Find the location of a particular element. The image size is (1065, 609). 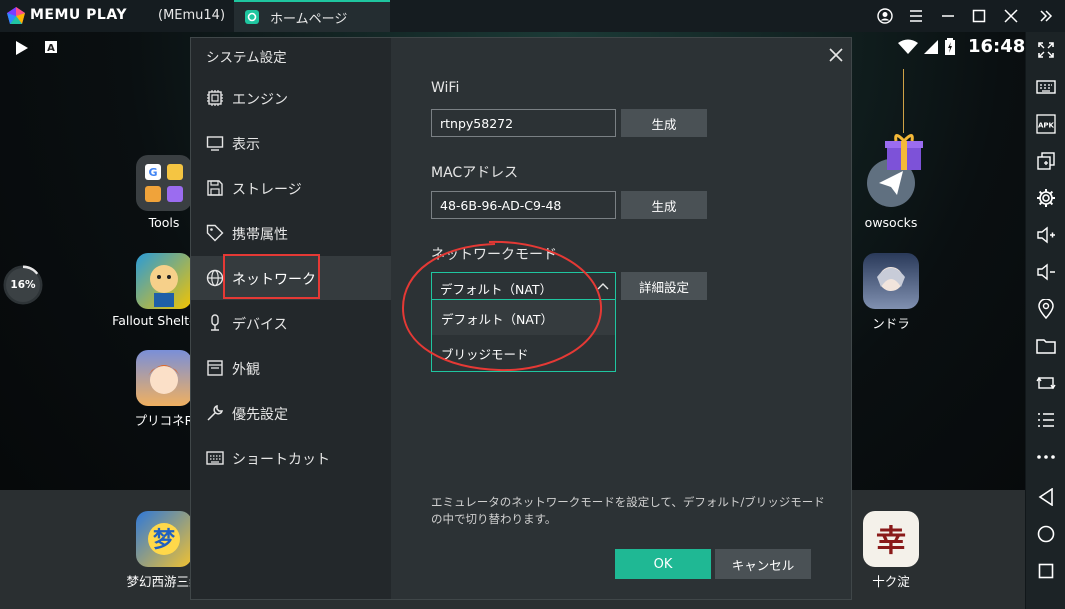

nav-label: 外観 is located at coordinates (246, 370).